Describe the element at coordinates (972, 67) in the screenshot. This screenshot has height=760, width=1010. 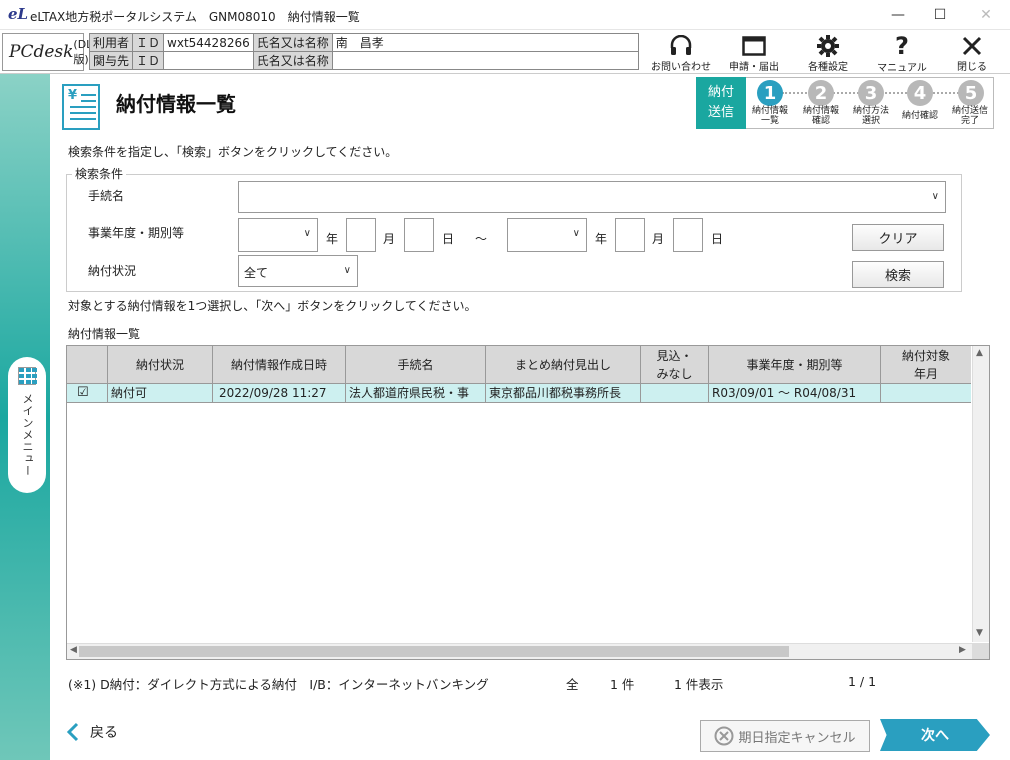
I see `close-label: 閉じる` at that location.